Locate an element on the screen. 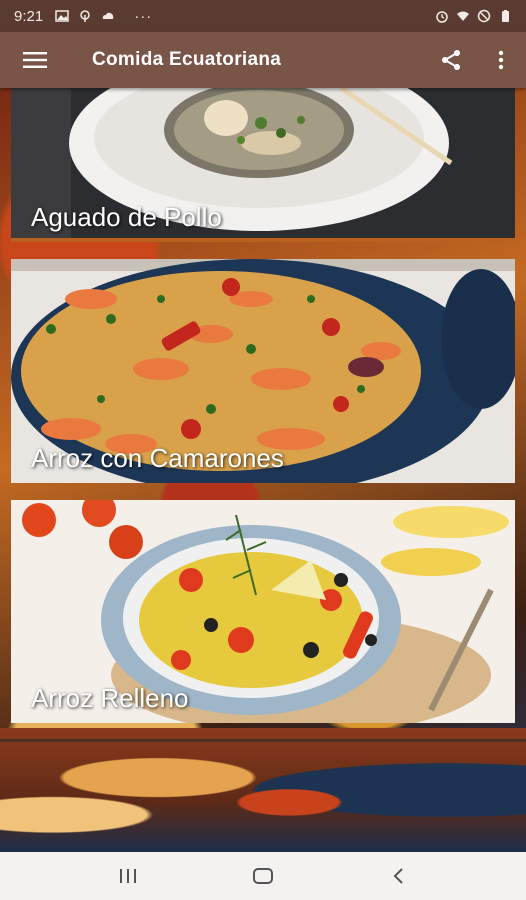 The height and width of the screenshot is (900, 526). recipe-label: Arroz Relleno is located at coordinates (110, 698).